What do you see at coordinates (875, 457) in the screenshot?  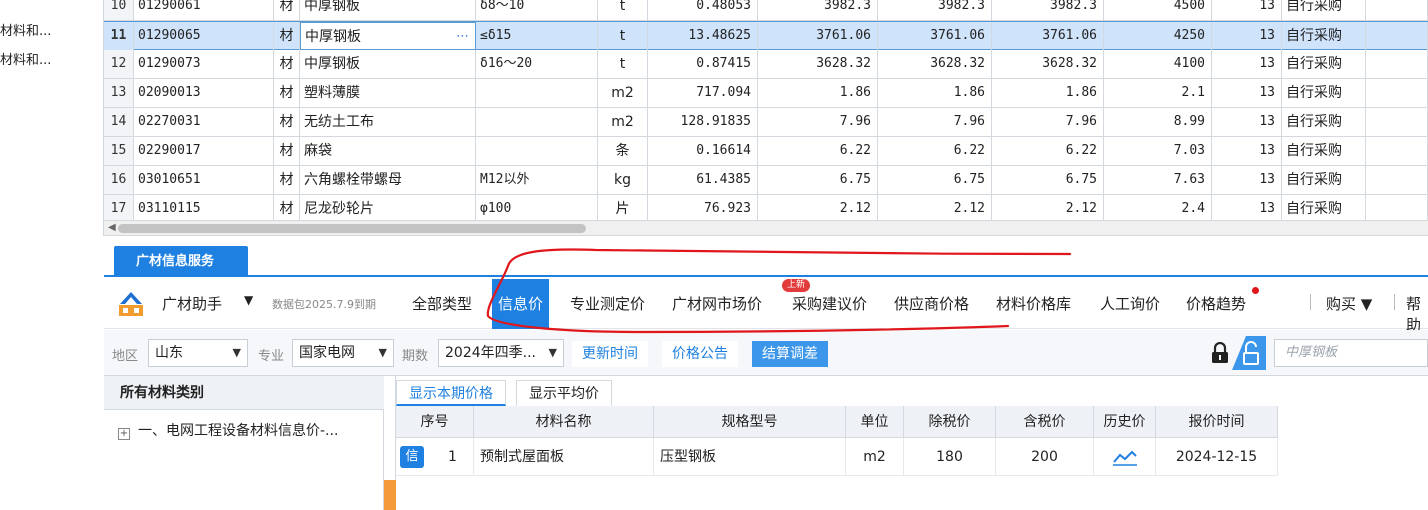 I see `unit-cell: m2` at bounding box center [875, 457].